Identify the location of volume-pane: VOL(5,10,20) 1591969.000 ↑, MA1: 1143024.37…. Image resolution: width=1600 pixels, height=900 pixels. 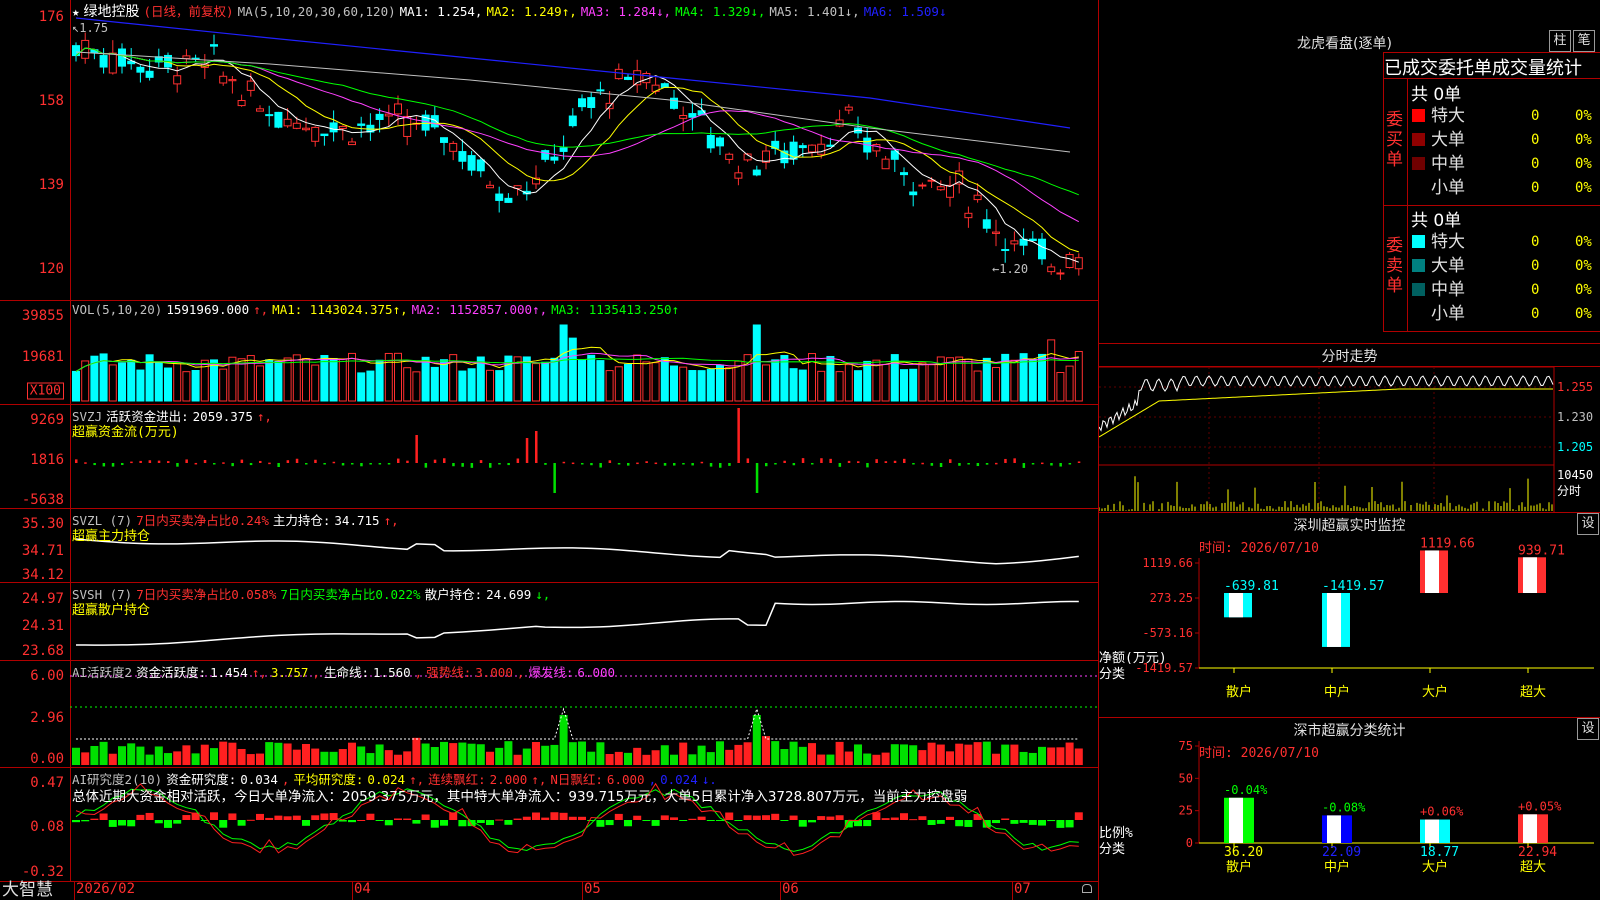
(584, 353).